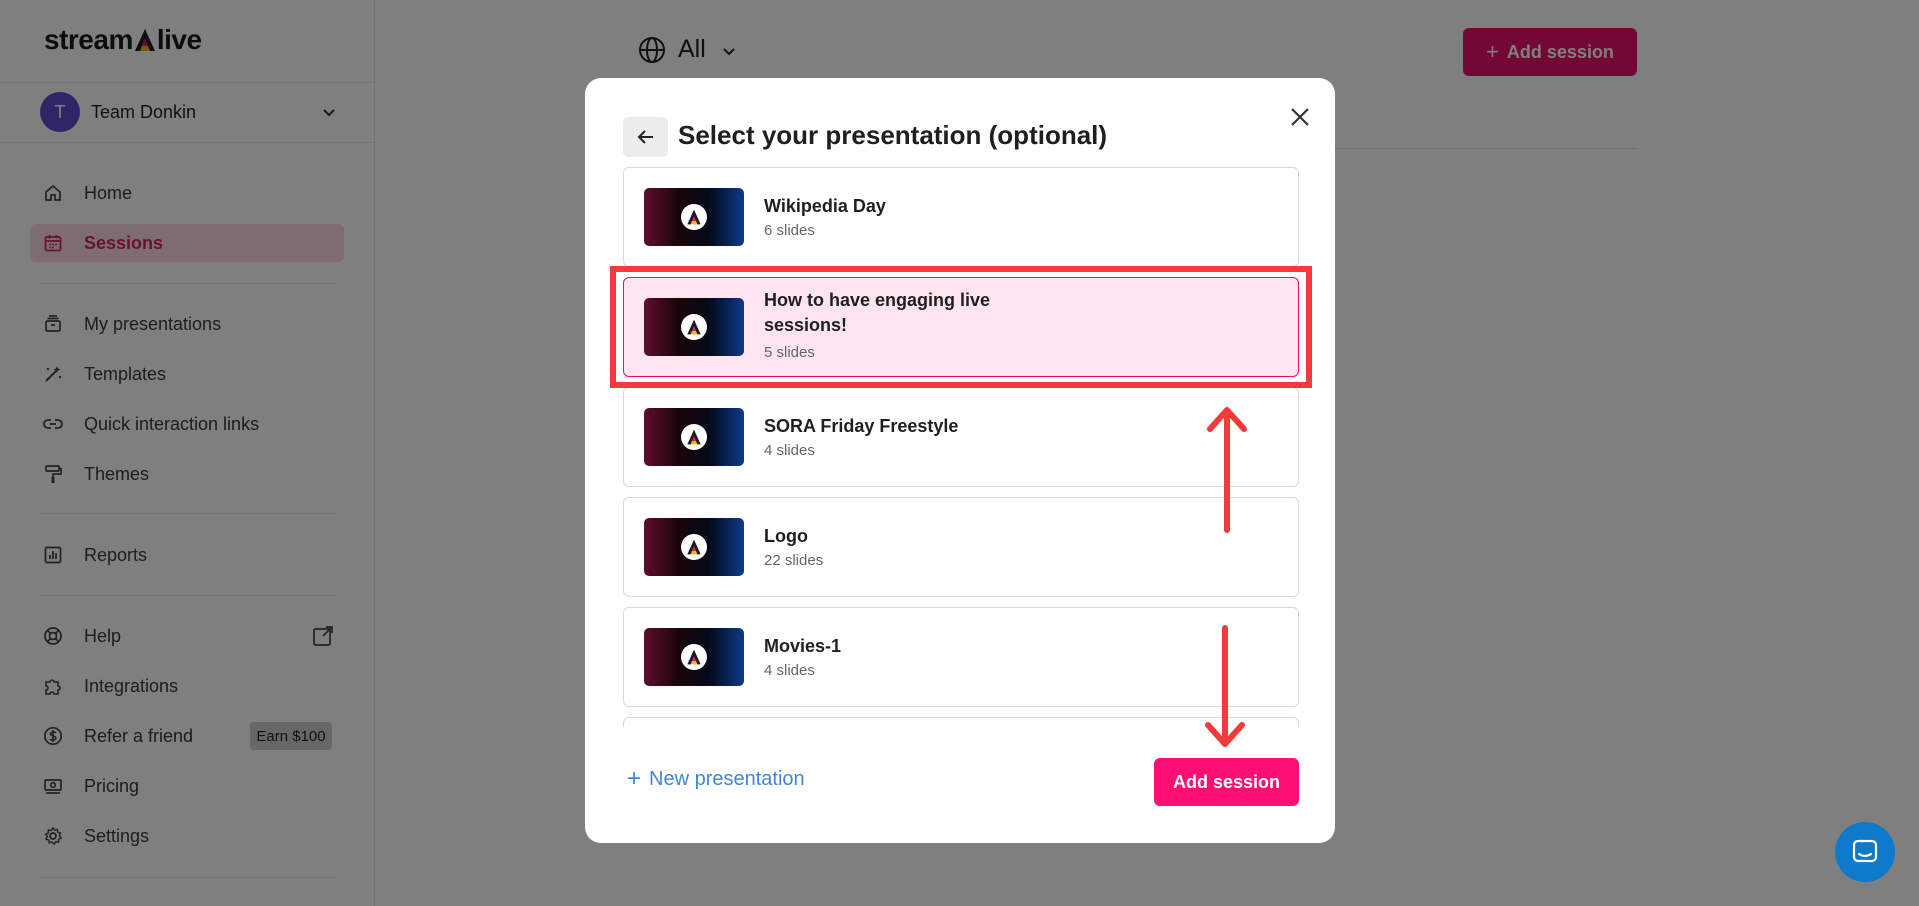 This screenshot has width=1919, height=906. What do you see at coordinates (794, 560) in the screenshot?
I see `presentation-slide-count: 22 slides` at bounding box center [794, 560].